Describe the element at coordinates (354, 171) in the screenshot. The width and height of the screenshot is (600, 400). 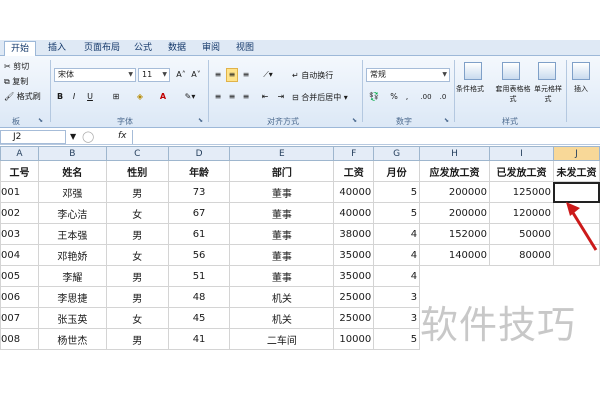
I see `header-cell: 工资` at that location.